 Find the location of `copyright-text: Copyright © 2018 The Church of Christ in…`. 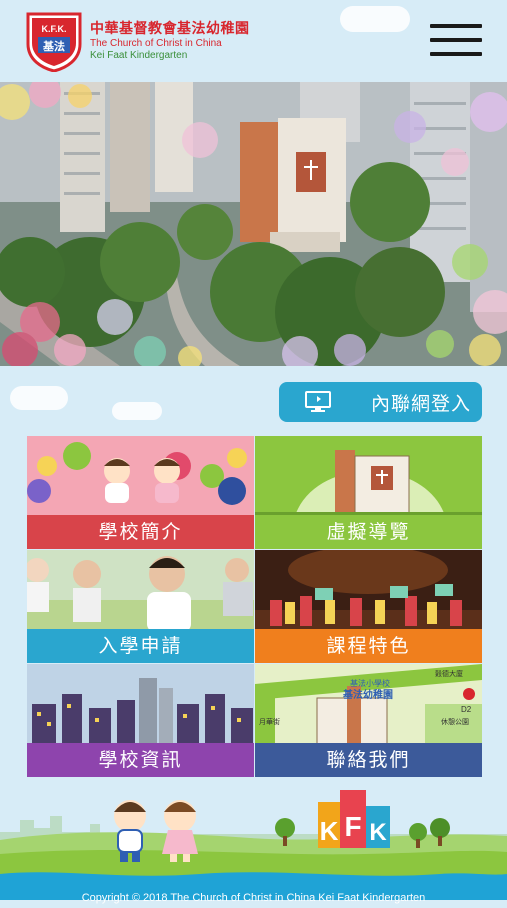

copyright-text: Copyright © 2018 The Church of Christ in… is located at coordinates (253, 898).